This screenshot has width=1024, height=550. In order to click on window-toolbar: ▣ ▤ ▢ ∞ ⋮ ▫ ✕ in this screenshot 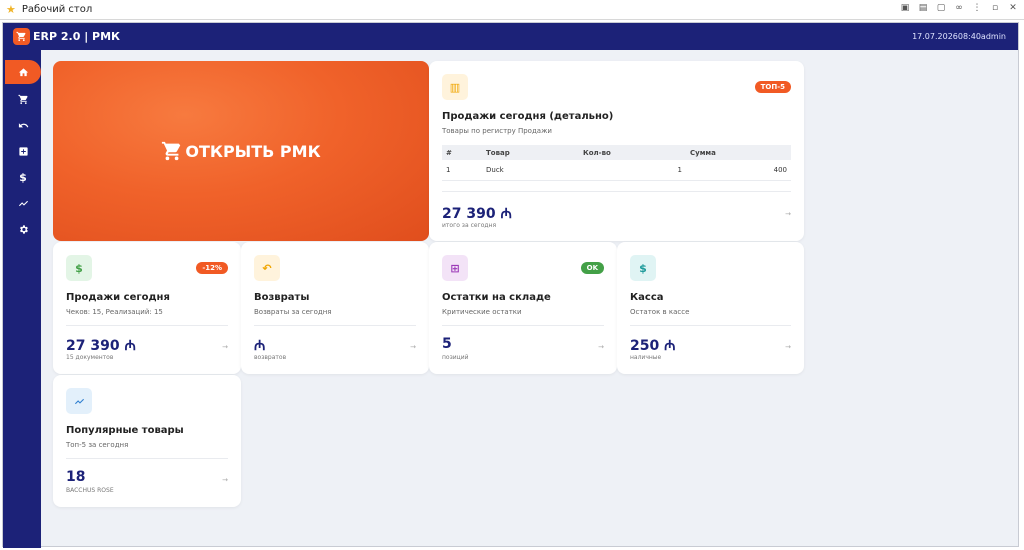, I will do `click(959, 8)`.